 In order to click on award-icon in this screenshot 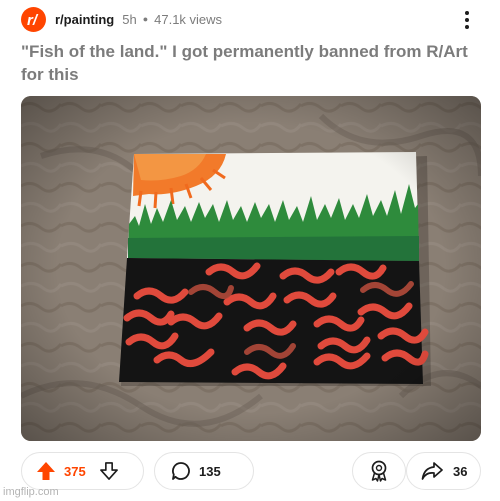, I will do `click(379, 471)`.